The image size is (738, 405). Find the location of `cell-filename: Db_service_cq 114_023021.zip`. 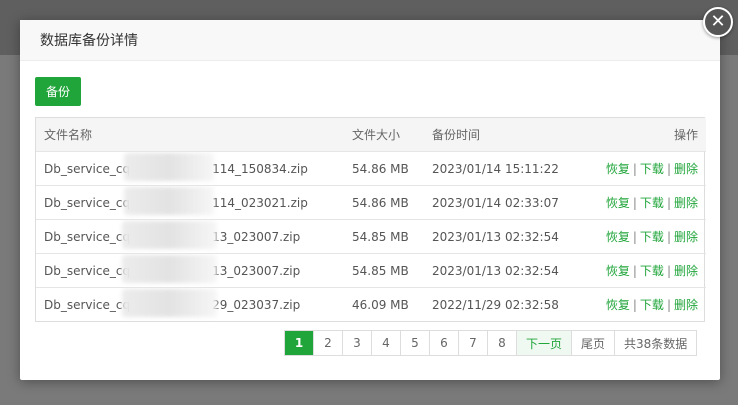

cell-filename: Db_service_cq 114_023021.zip is located at coordinates (190, 202).